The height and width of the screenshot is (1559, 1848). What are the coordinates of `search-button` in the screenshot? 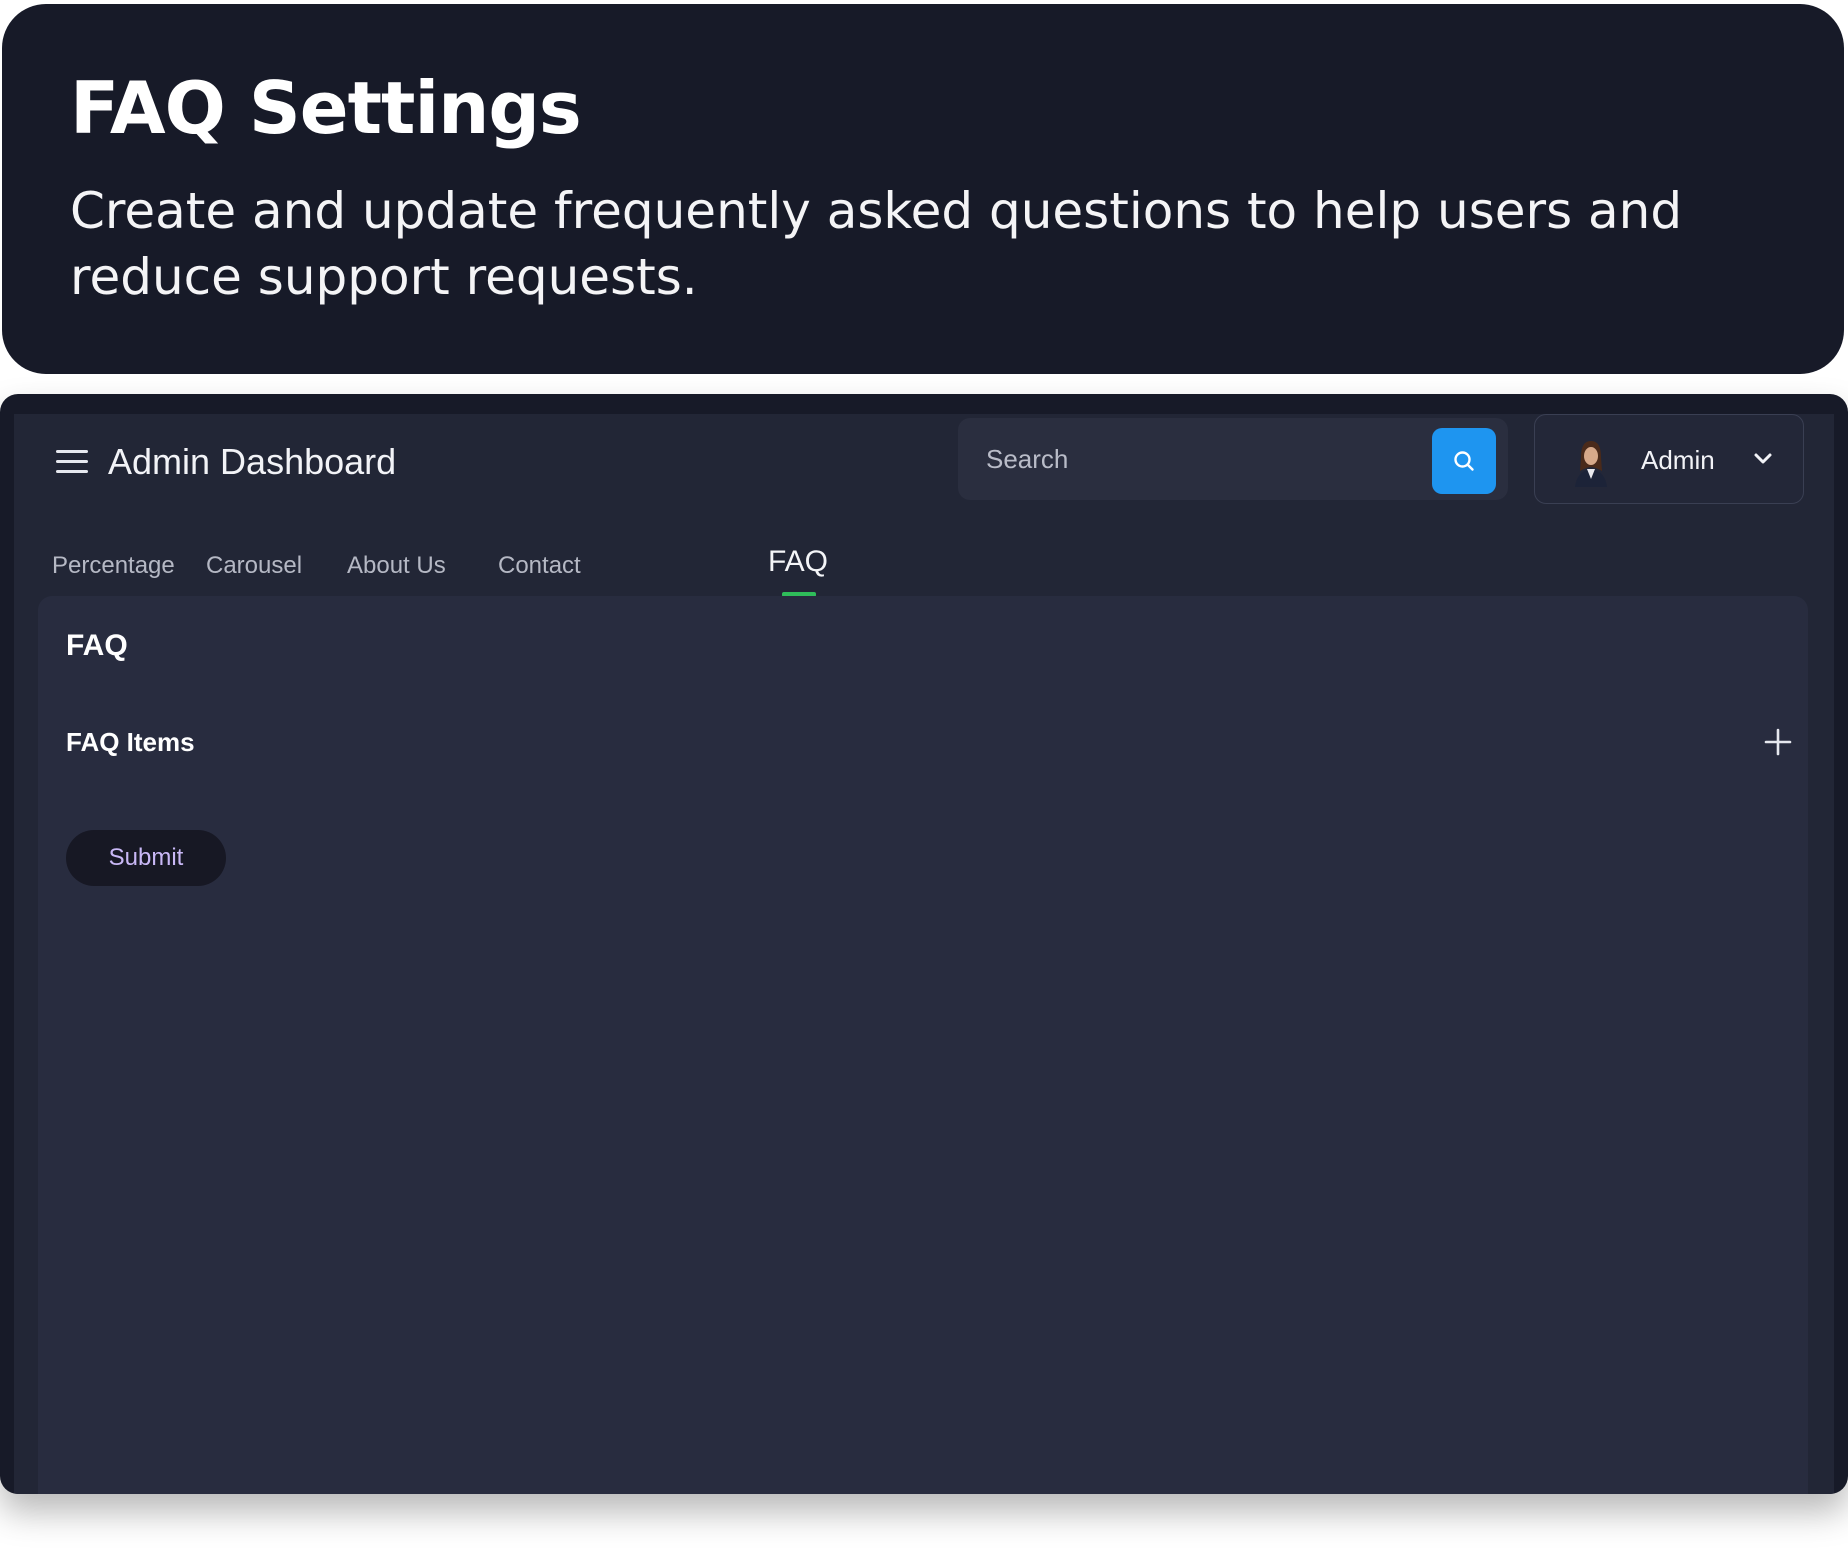 It's located at (1464, 461).